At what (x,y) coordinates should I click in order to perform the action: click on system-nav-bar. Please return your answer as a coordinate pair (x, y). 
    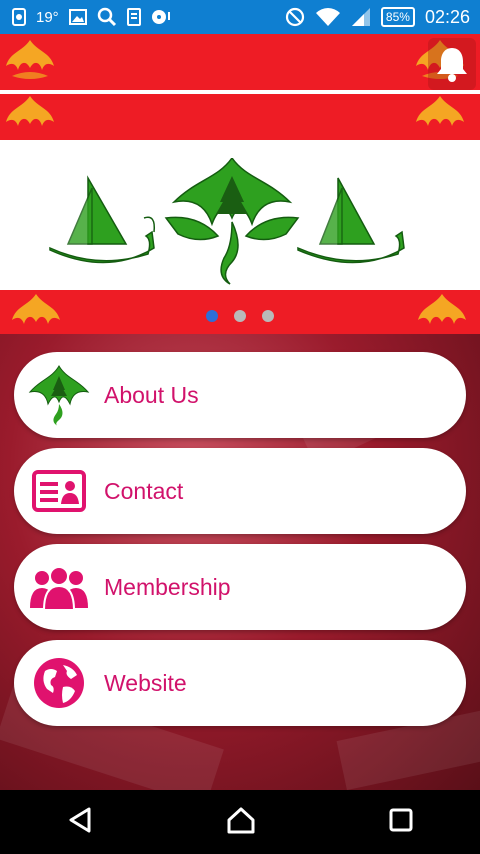
    Looking at the image, I should click on (240, 822).